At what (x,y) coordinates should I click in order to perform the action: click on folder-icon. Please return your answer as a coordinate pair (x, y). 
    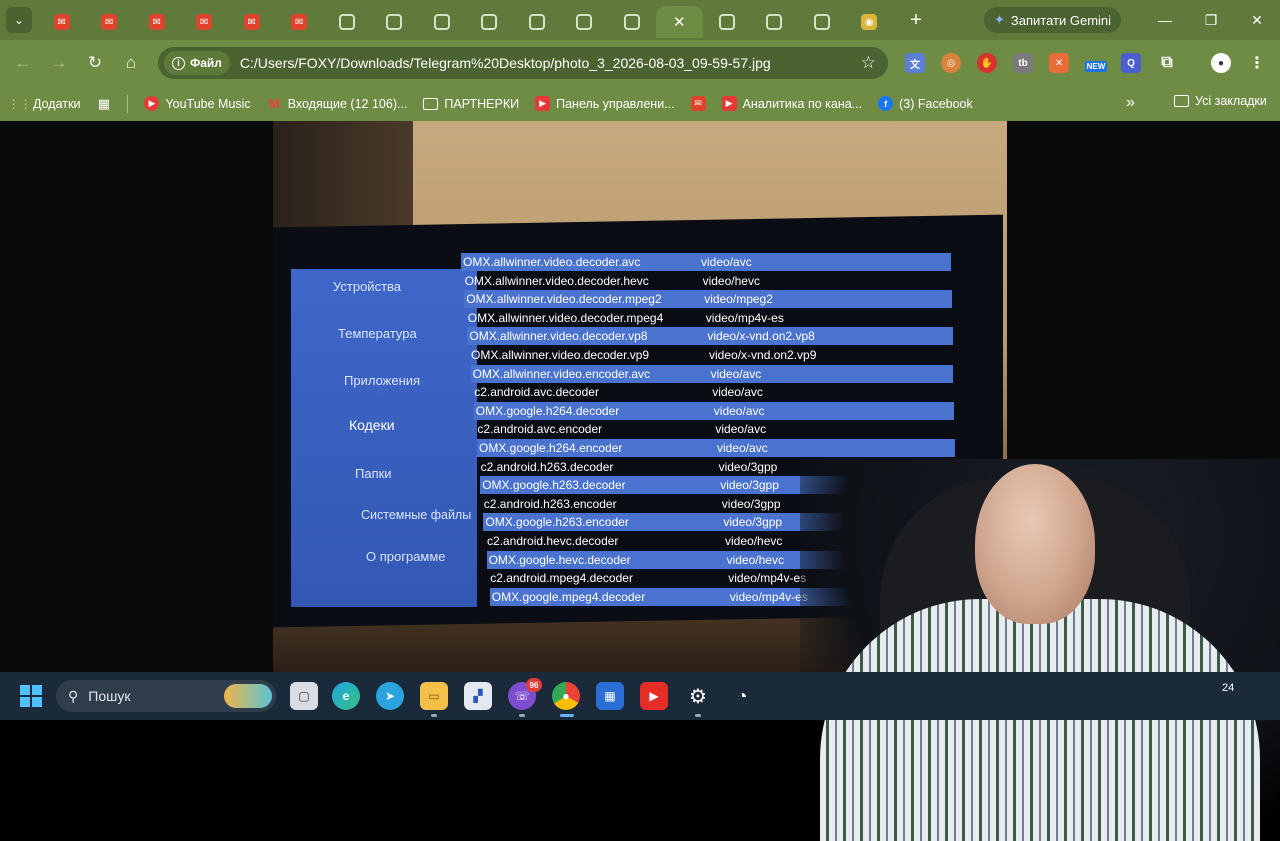
    Looking at the image, I should click on (431, 103).